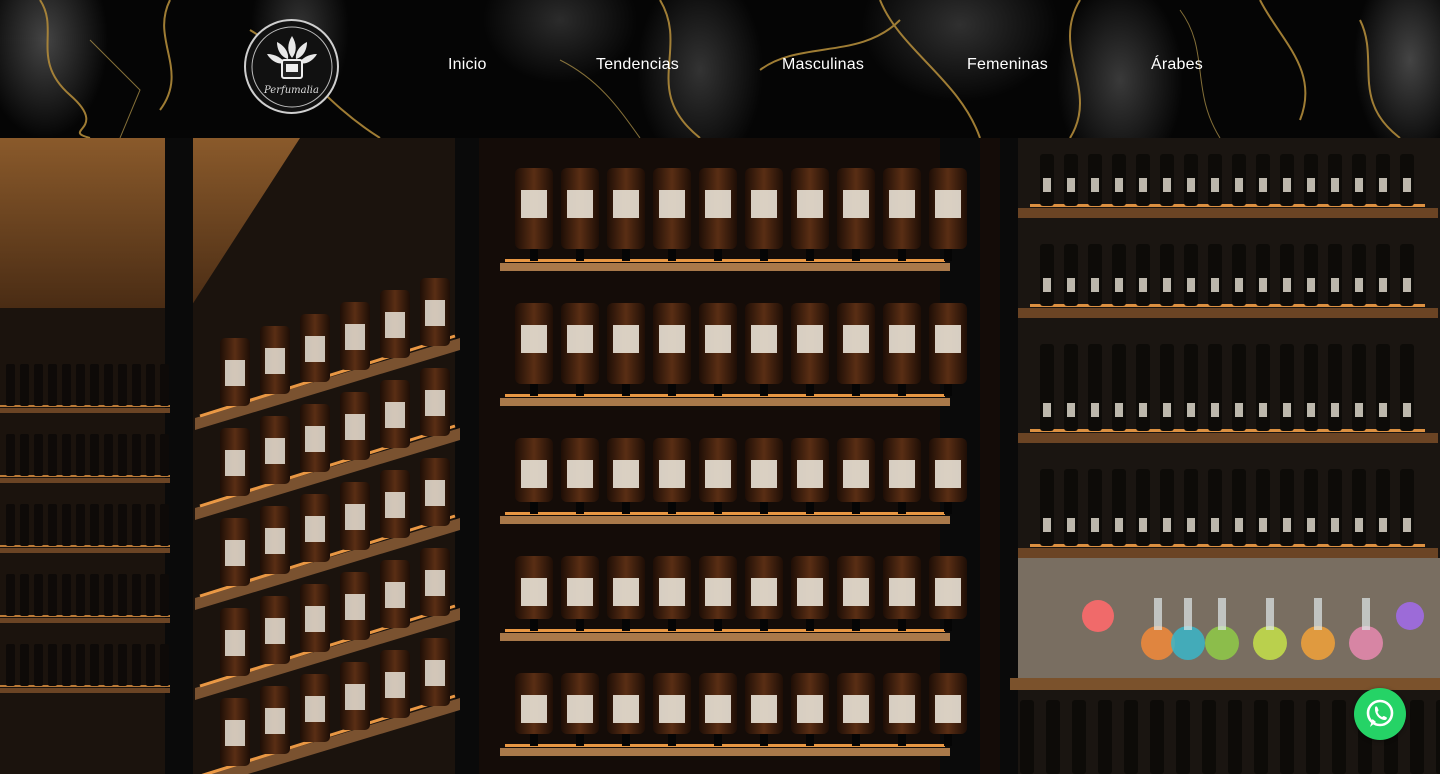 Image resolution: width=1440 pixels, height=774 pixels. What do you see at coordinates (1007, 65) in the screenshot?
I see `nav-item-femeninas: Femeninas` at bounding box center [1007, 65].